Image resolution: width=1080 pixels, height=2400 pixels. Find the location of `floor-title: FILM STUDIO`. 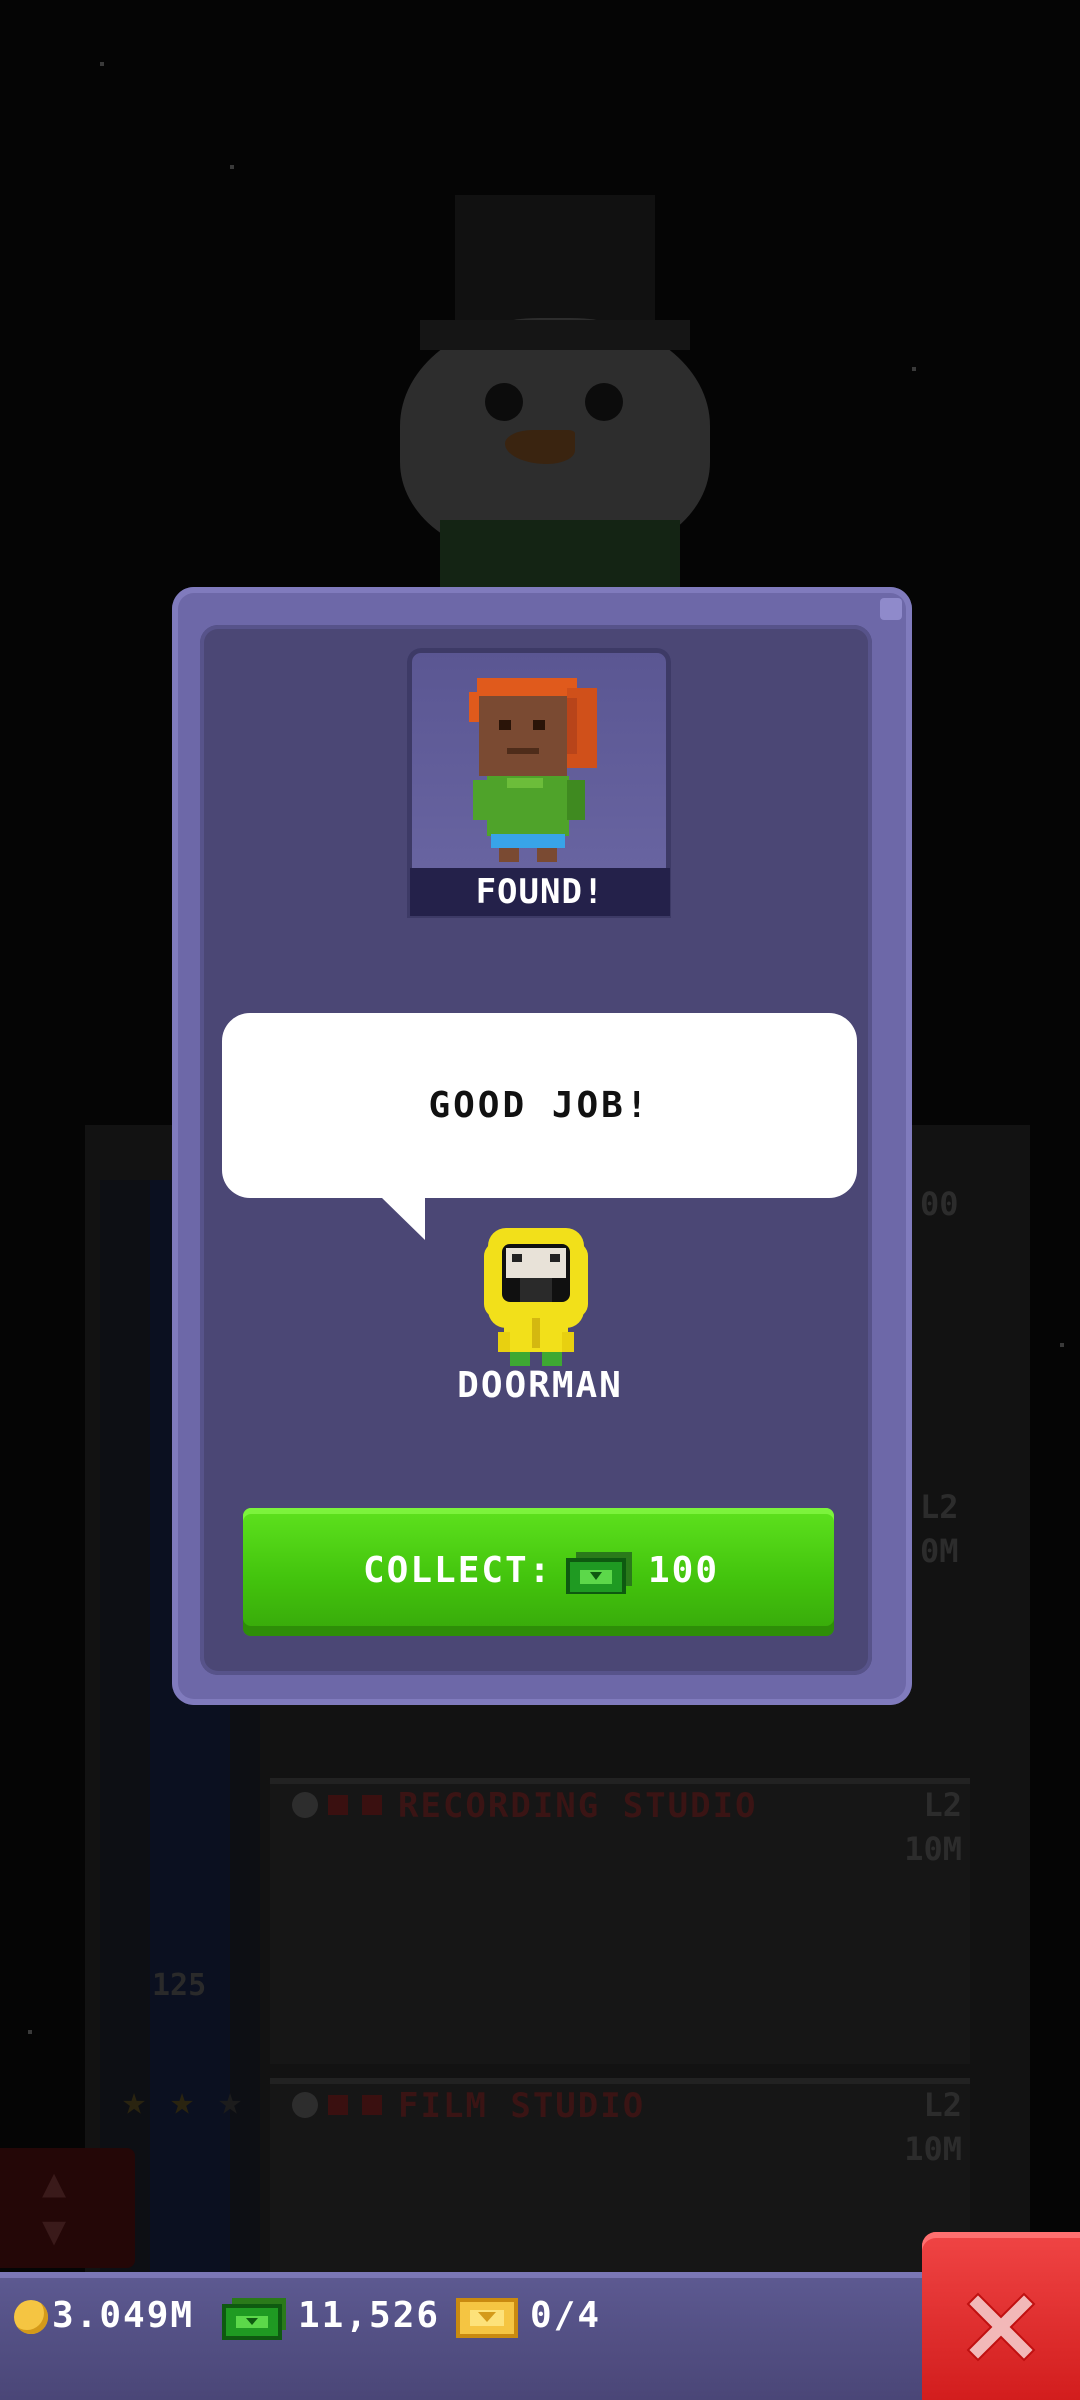

floor-title: FILM STUDIO is located at coordinates (522, 2106).